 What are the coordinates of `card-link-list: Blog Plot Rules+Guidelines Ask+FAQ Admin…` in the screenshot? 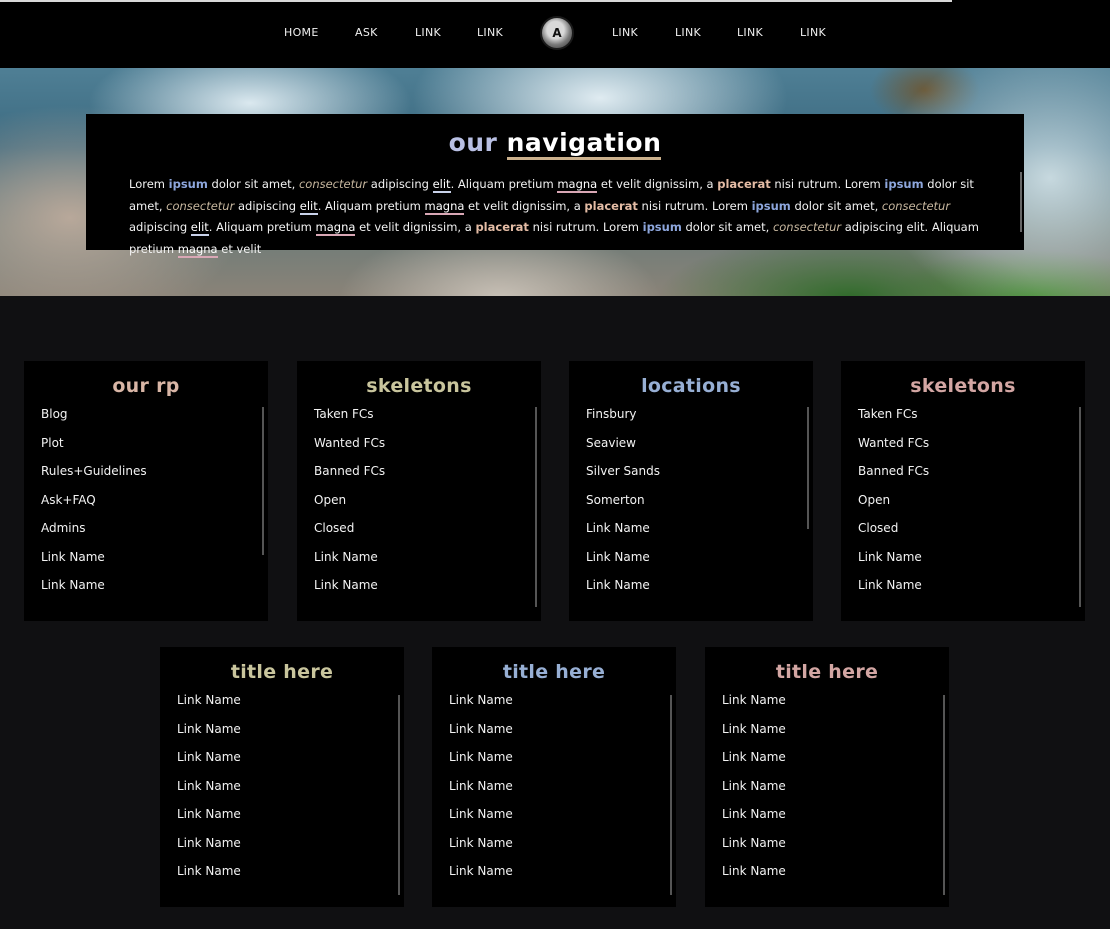 It's located at (94, 507).